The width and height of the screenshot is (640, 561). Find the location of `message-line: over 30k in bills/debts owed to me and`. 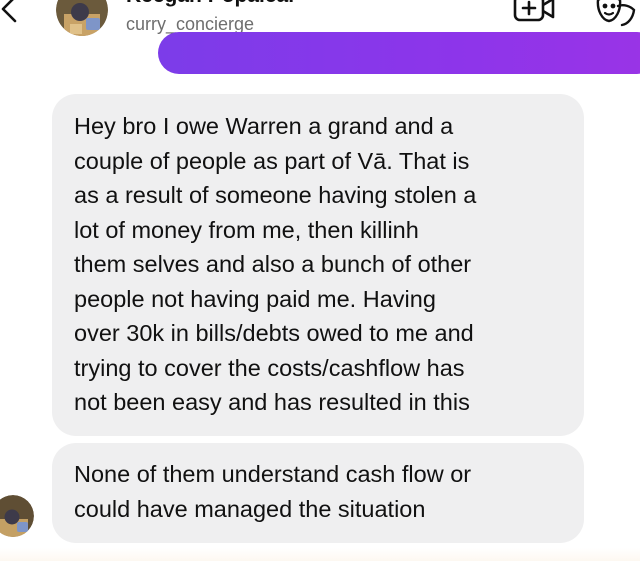

message-line: over 30k in bills/debts owed to me and is located at coordinates (274, 333).